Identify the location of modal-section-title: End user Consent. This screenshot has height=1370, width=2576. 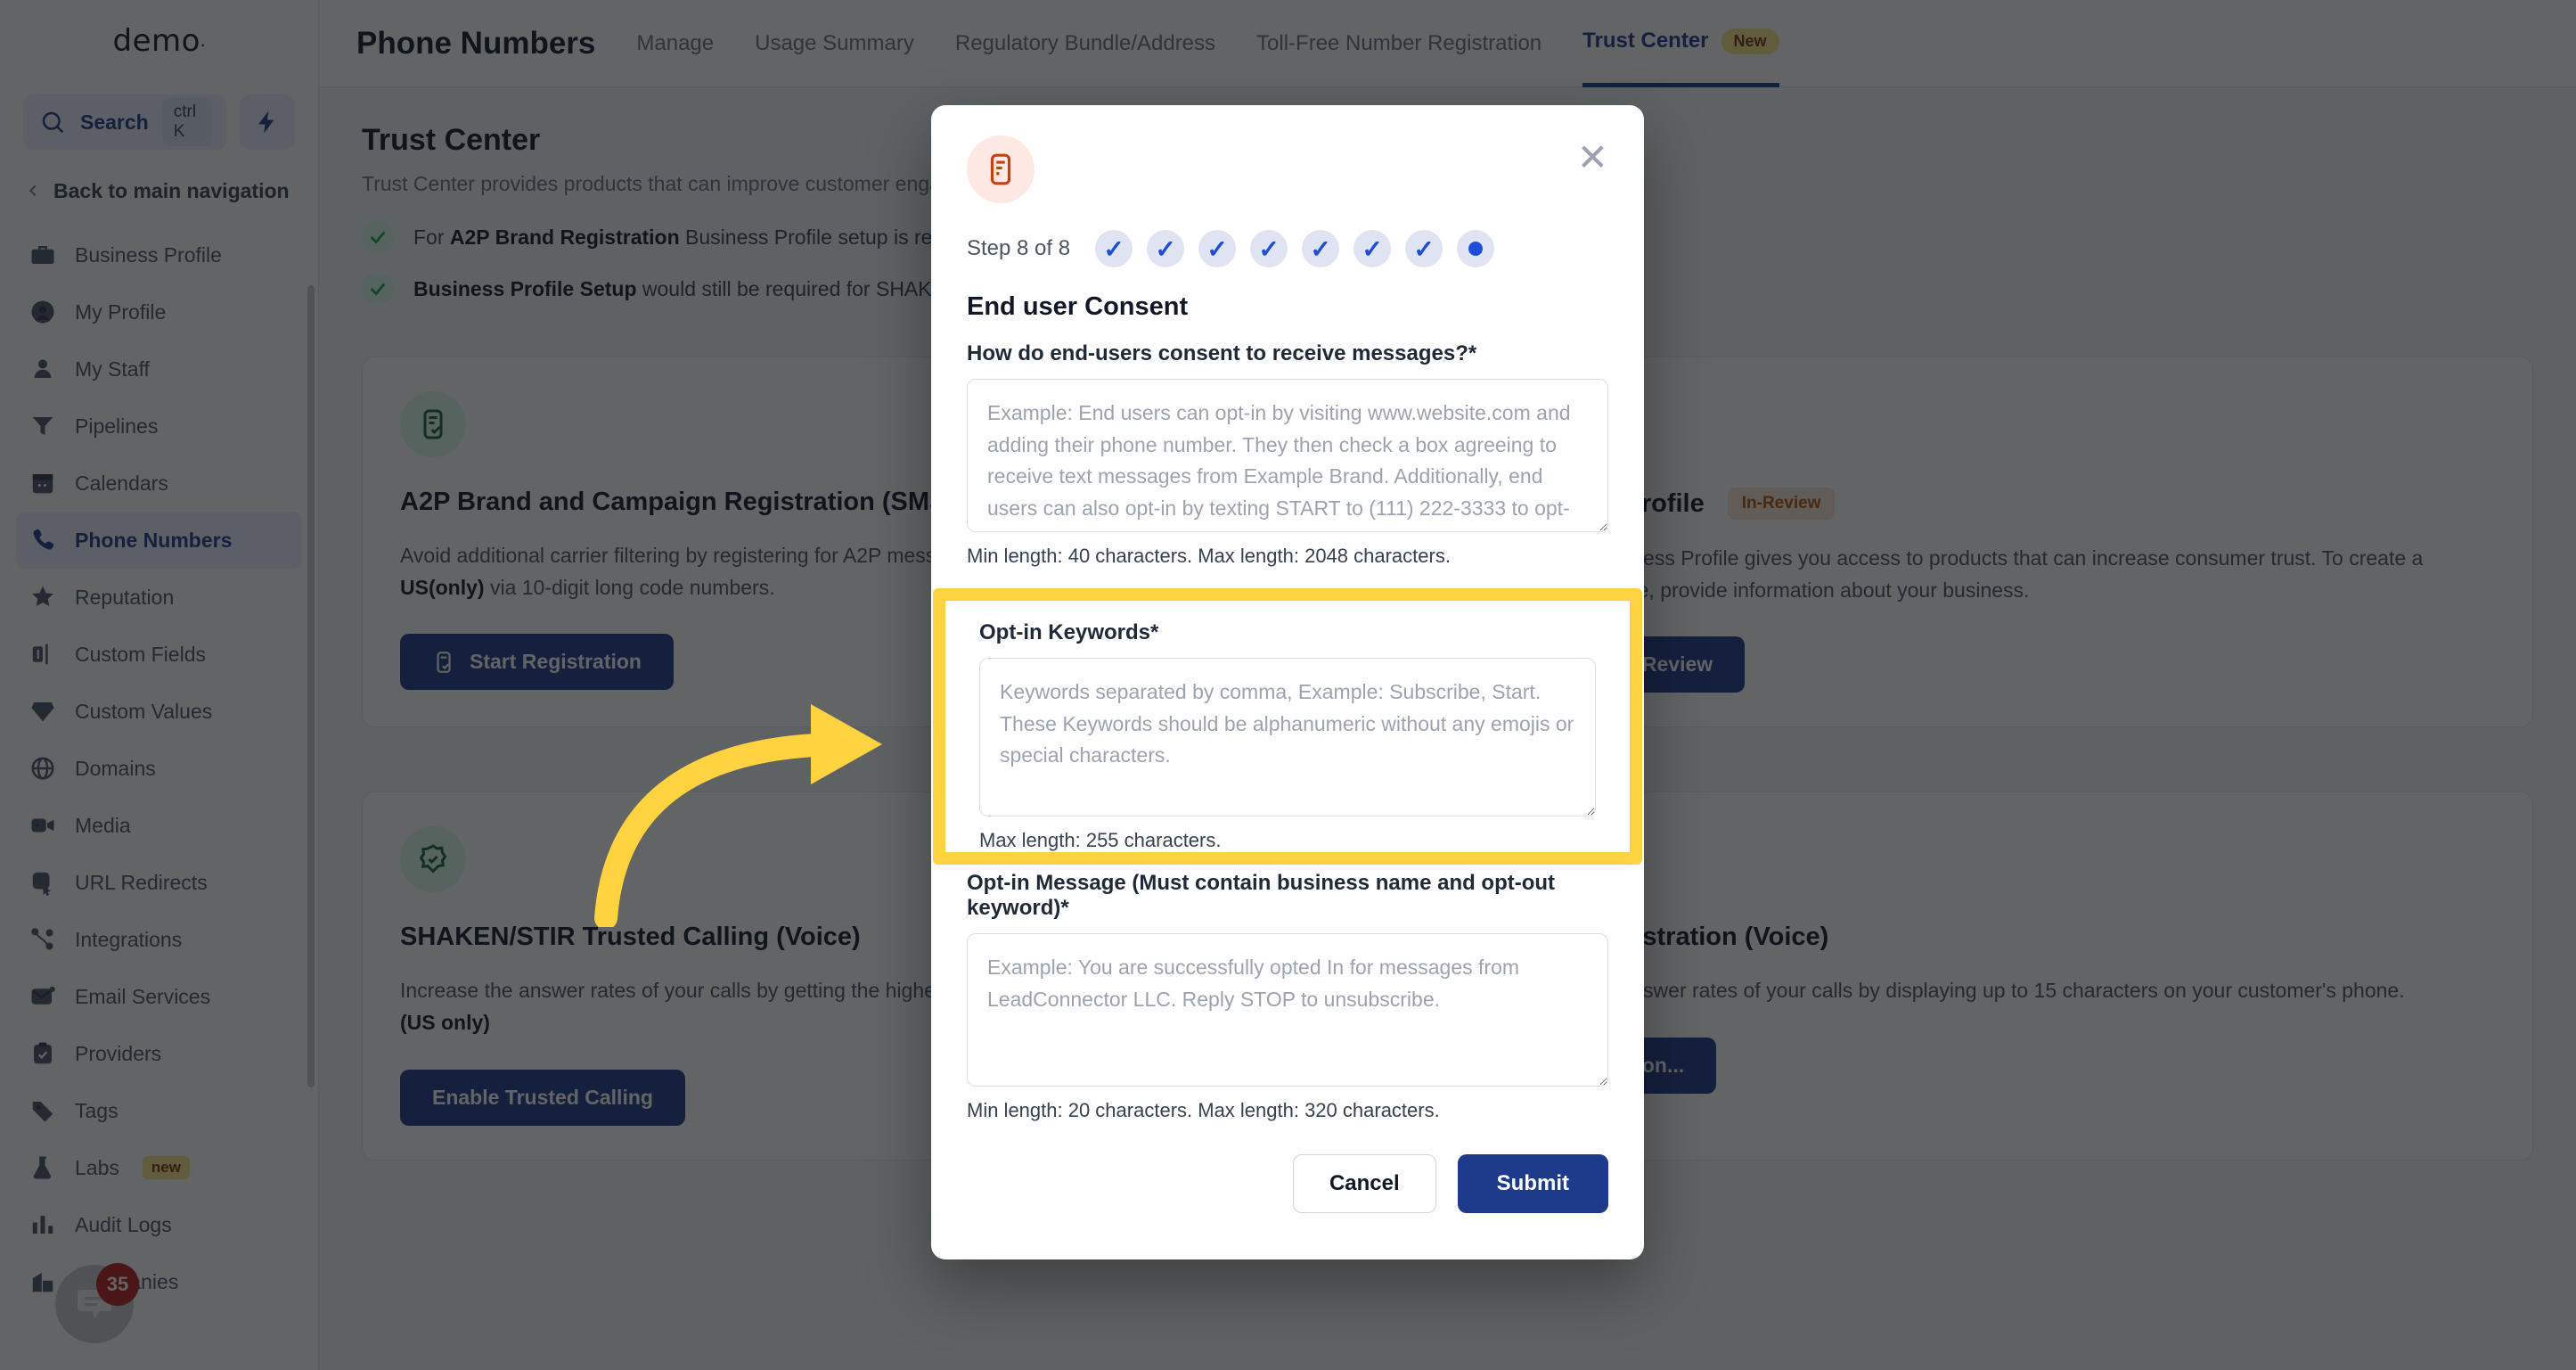
(1078, 306).